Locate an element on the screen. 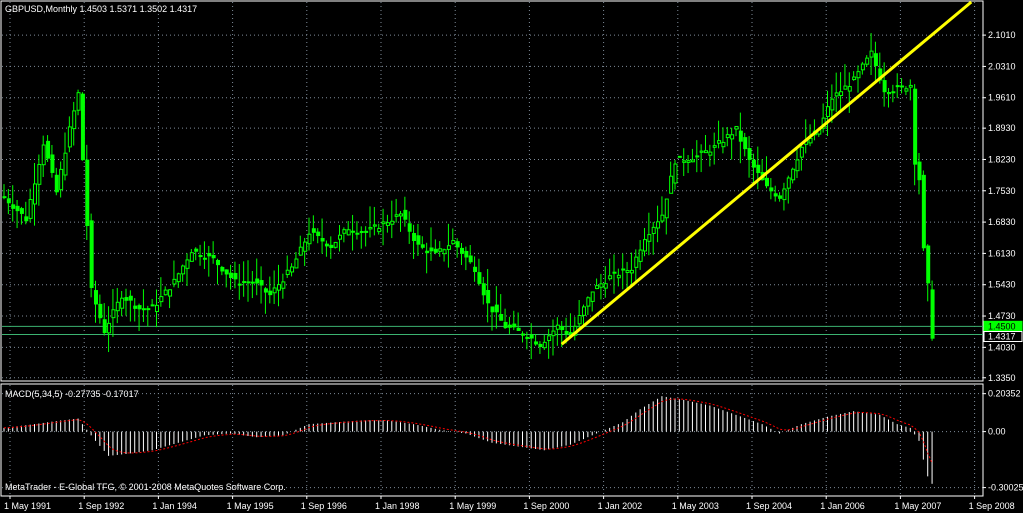 This screenshot has height=513, width=1023. price-labels: 1.45001.4317 is located at coordinates (1003, 331).